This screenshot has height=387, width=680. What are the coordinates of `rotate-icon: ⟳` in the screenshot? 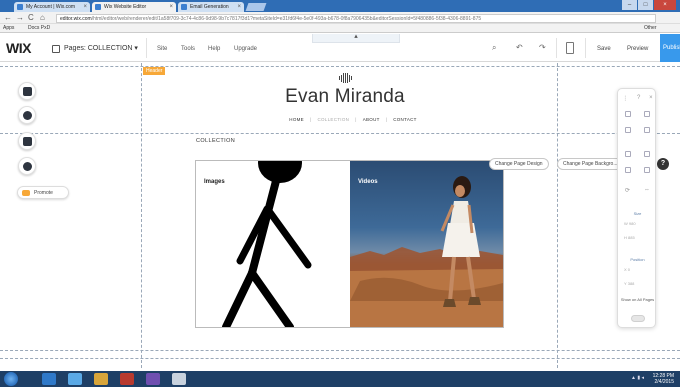 It's located at (627, 190).